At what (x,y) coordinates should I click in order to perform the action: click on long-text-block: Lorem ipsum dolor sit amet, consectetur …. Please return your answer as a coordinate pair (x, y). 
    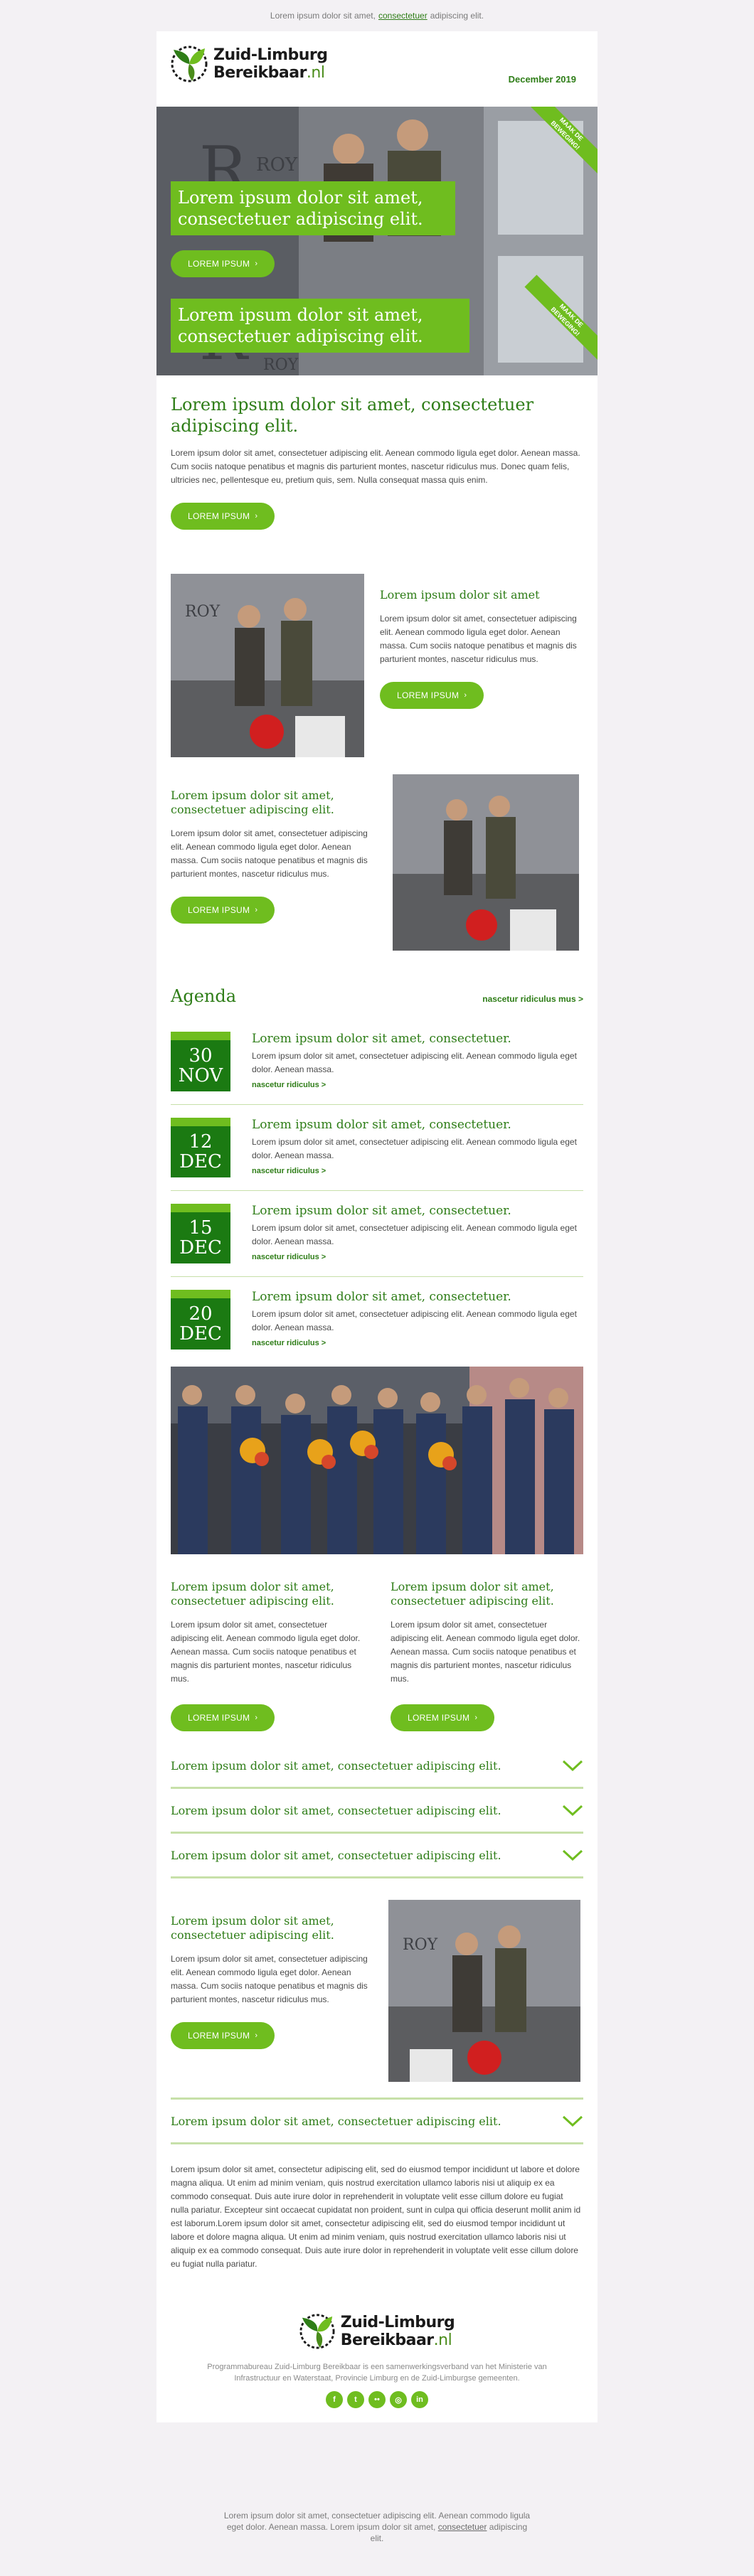
    Looking at the image, I should click on (377, 2217).